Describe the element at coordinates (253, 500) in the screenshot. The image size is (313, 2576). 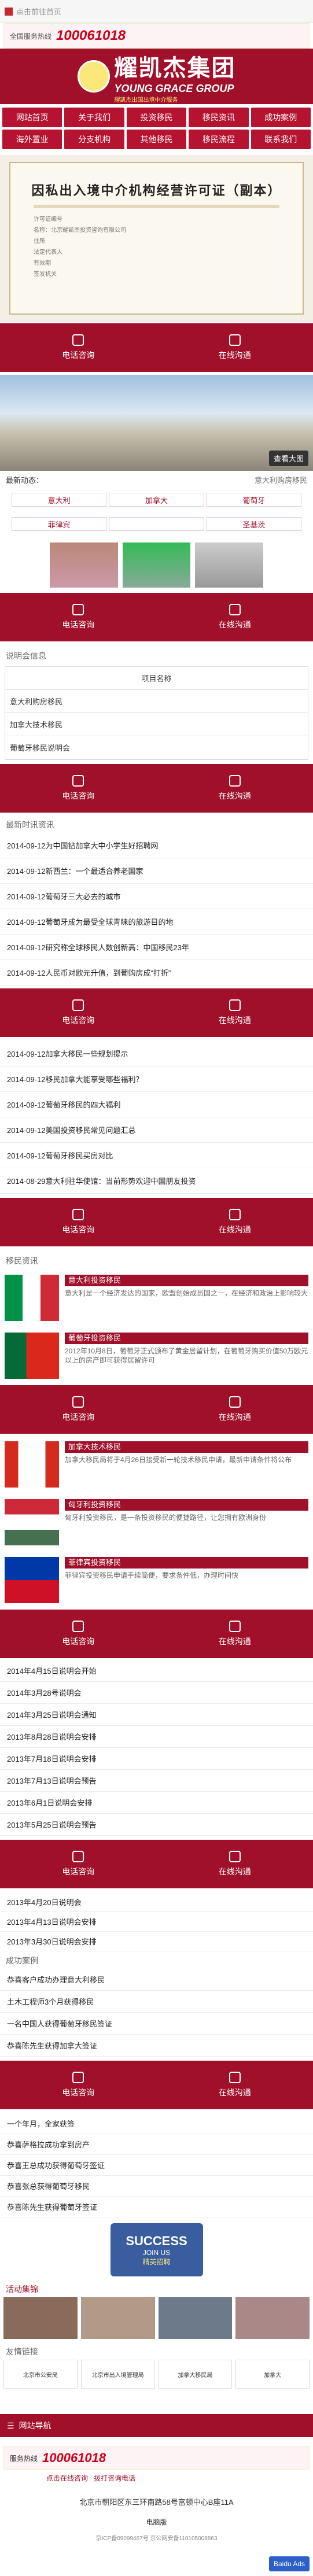
I see `country-tag: 葡萄牙` at that location.